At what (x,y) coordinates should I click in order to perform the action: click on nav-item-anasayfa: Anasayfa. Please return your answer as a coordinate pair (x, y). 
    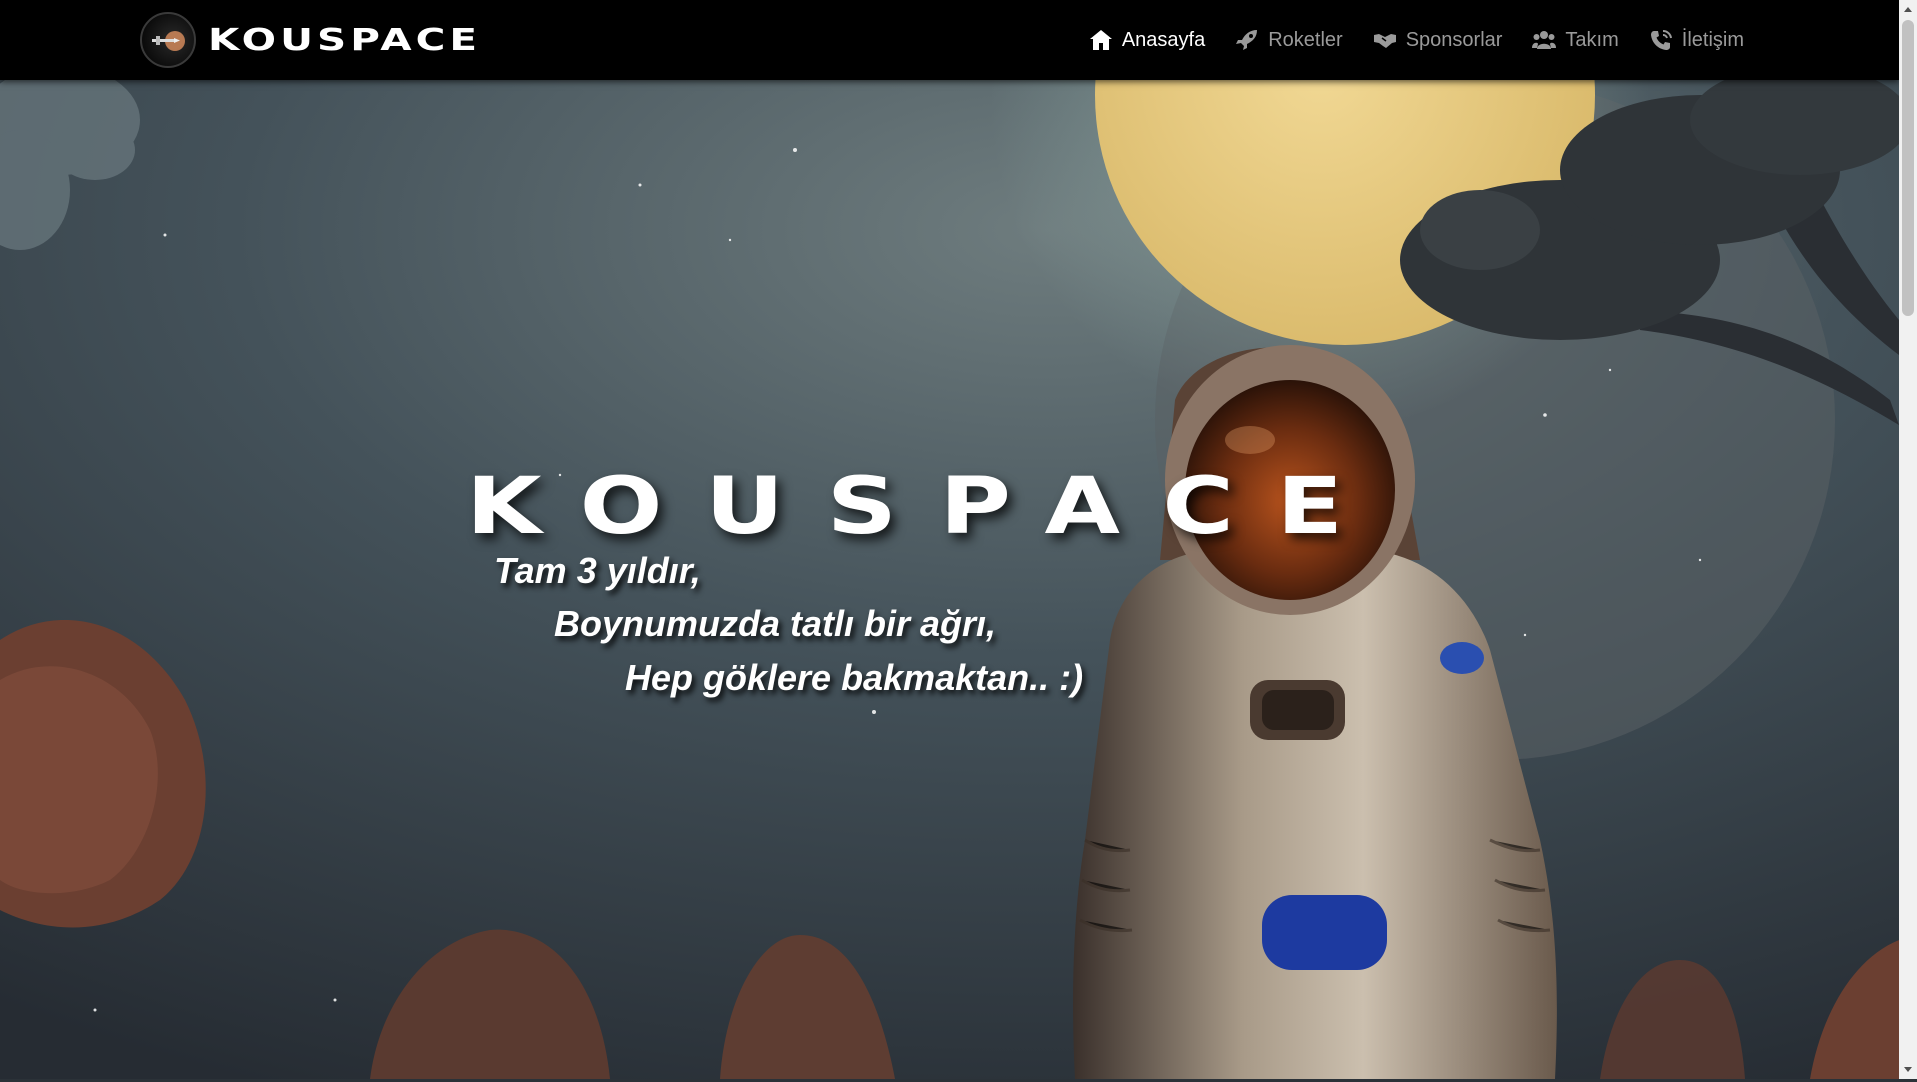
    Looking at the image, I should click on (1147, 40).